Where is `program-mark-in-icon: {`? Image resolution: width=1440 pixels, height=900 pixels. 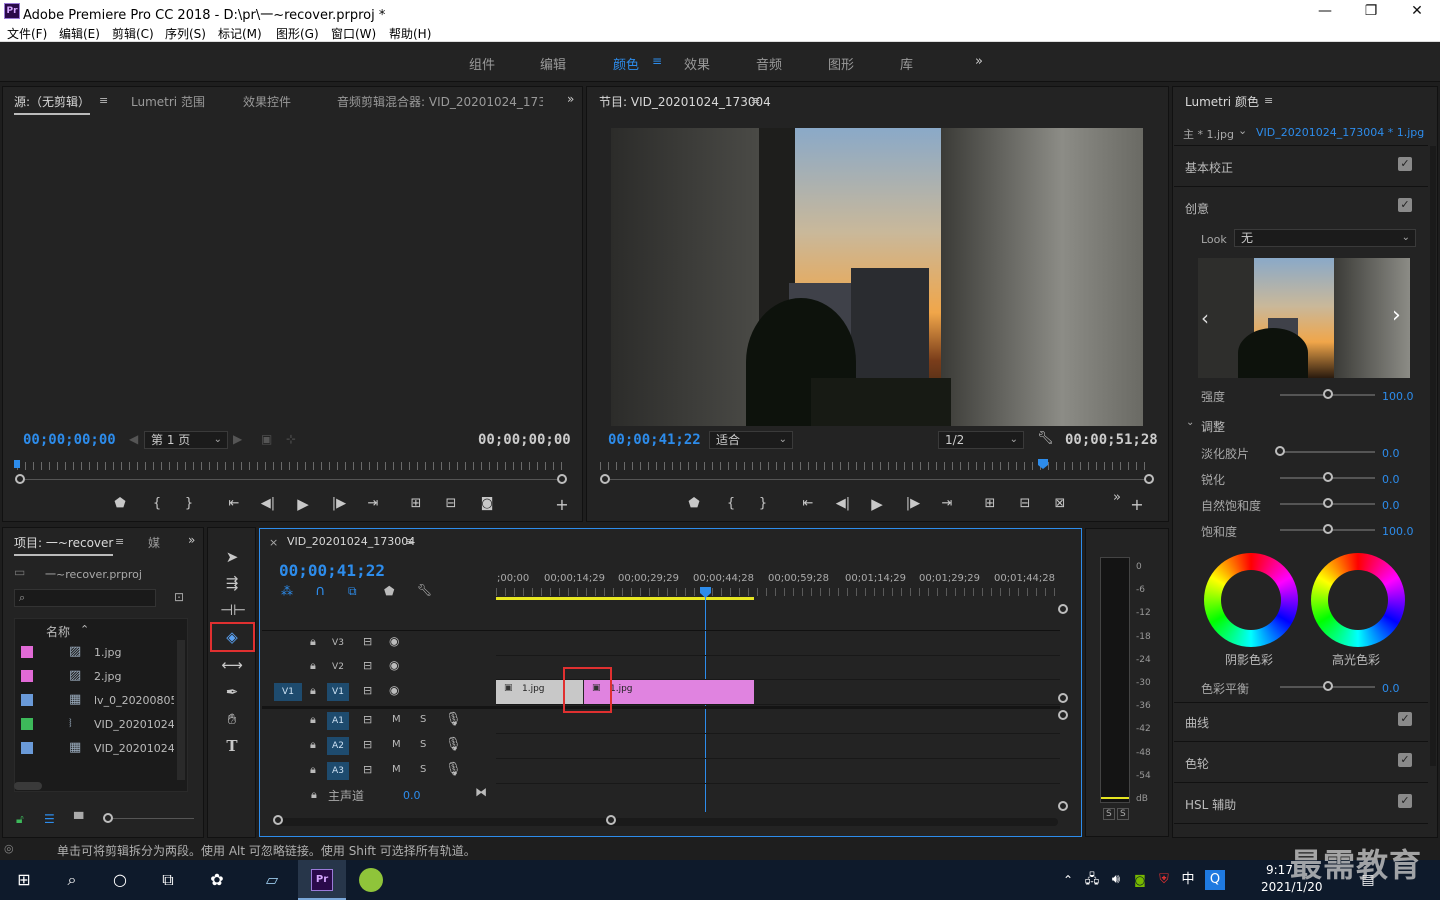 program-mark-in-icon: { is located at coordinates (731, 503).